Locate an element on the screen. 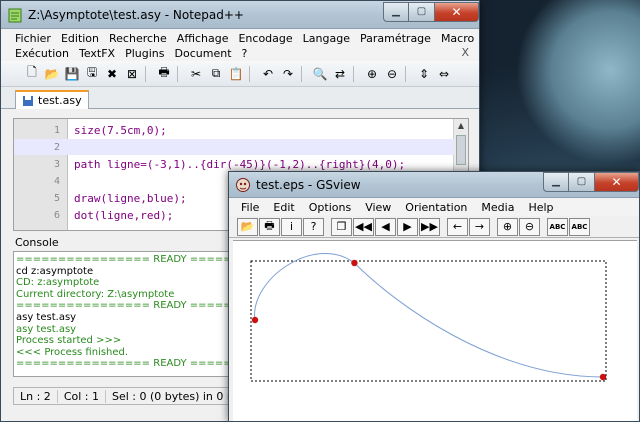  menu-langage: Langage is located at coordinates (326, 38).